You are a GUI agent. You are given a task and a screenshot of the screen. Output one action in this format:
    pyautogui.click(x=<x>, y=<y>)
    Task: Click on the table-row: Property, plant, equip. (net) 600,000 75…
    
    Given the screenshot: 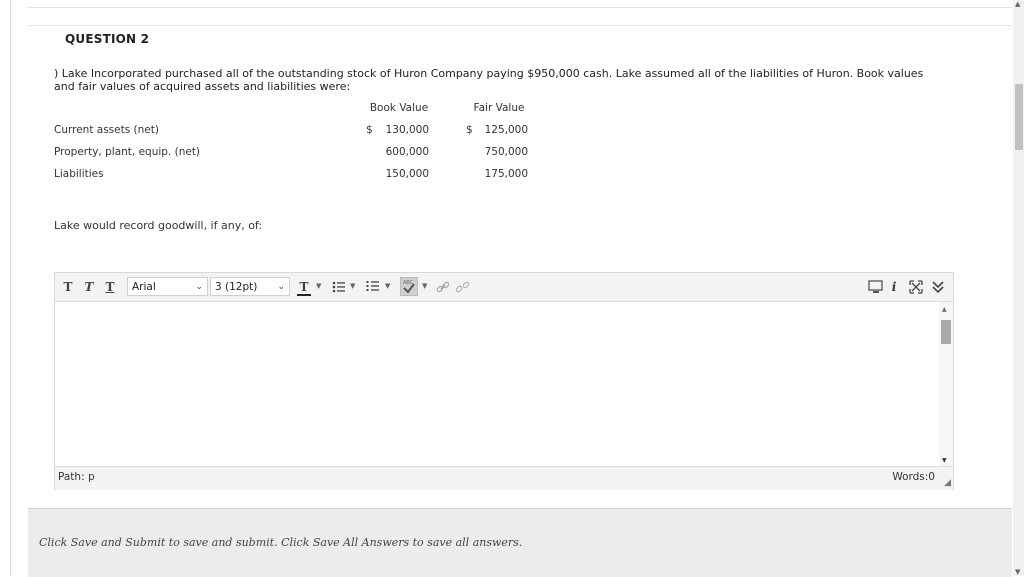 What is the action you would take?
    pyautogui.click(x=304, y=154)
    